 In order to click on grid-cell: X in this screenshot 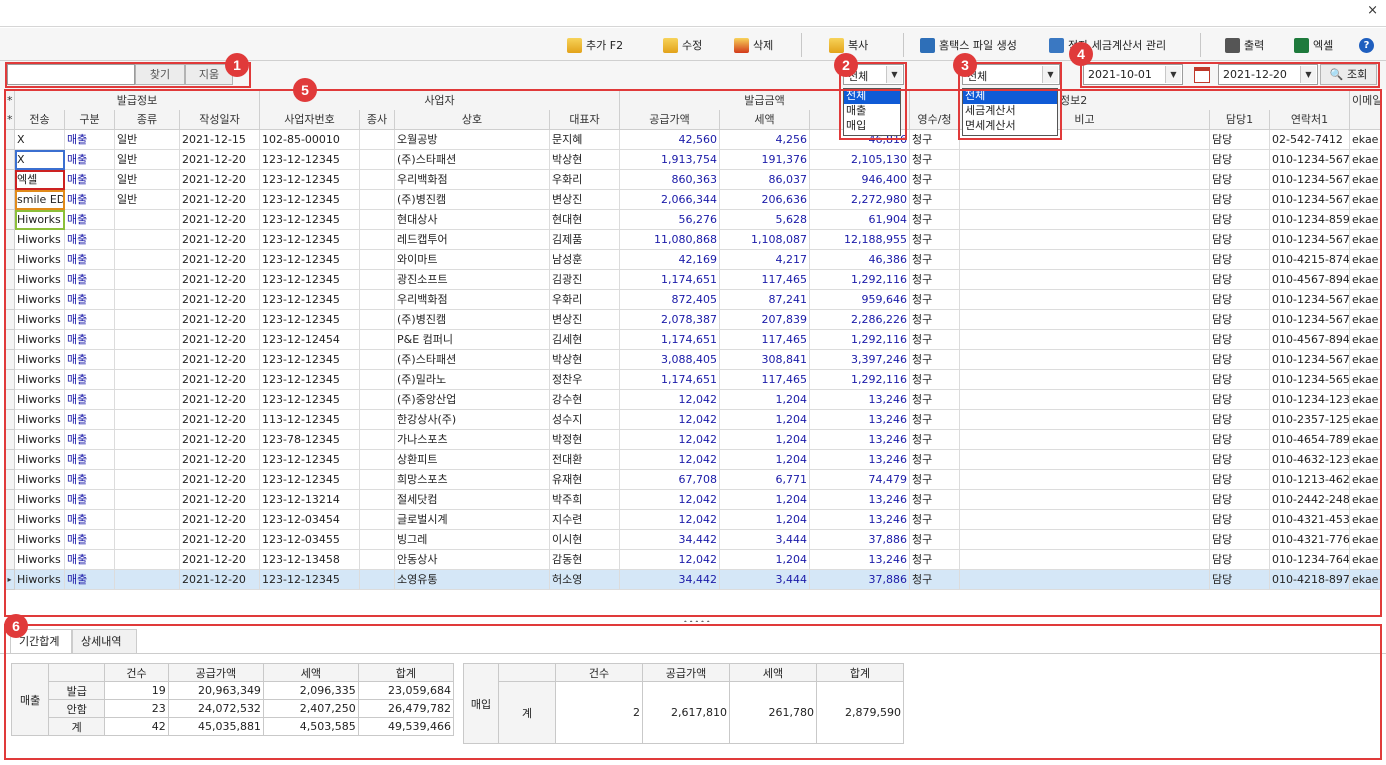, I will do `click(40, 140)`.